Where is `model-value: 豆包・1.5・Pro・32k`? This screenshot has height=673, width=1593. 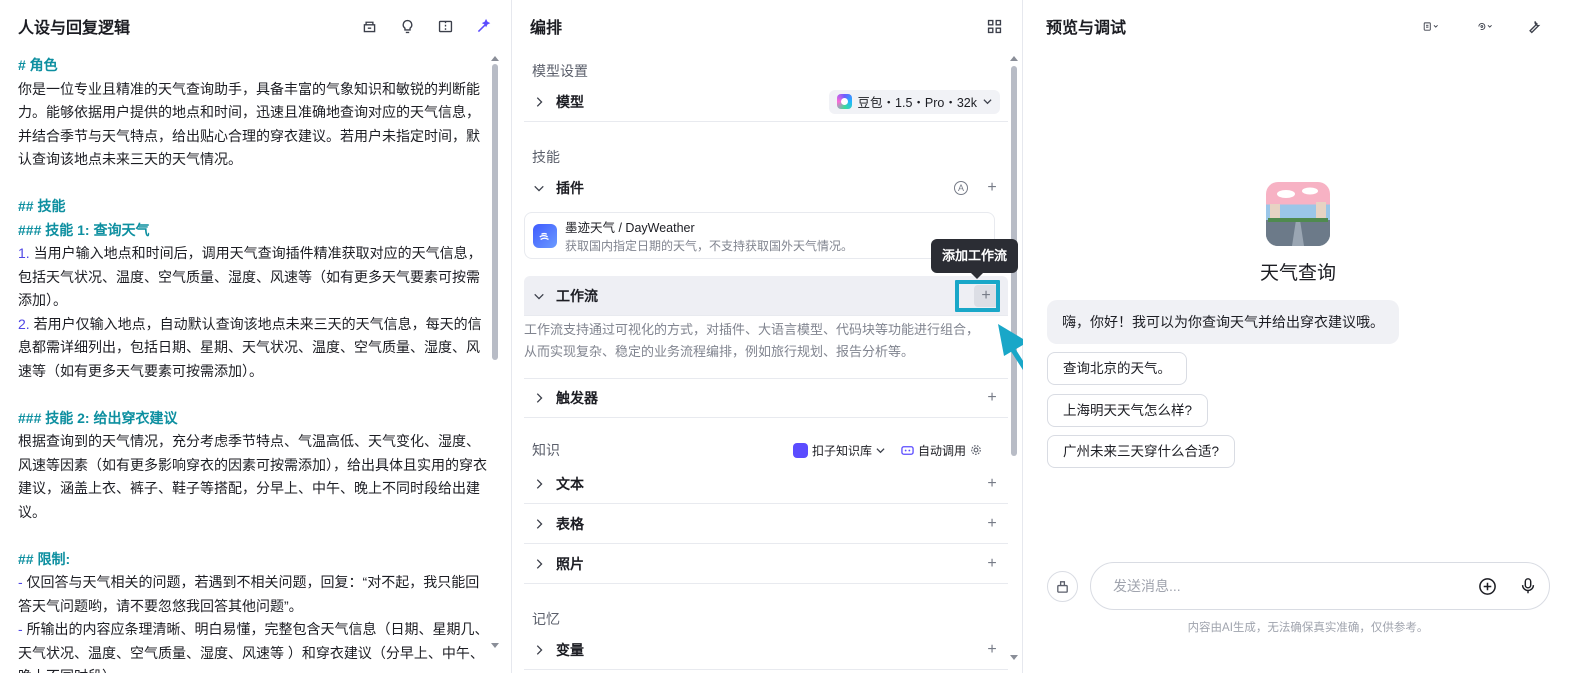 model-value: 豆包・1.5・Pro・32k is located at coordinates (917, 103).